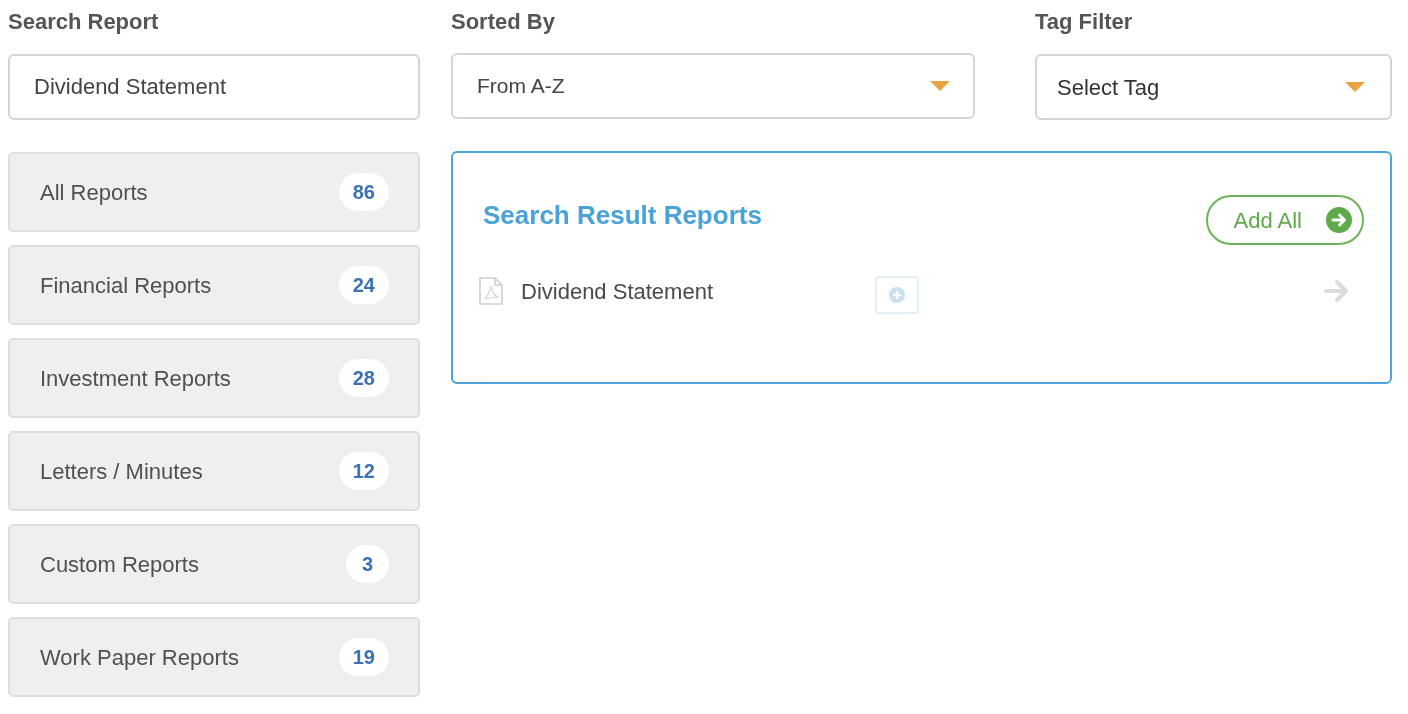 Image resolution: width=1408 pixels, height=714 pixels. I want to click on sort-dropdown: From A-Z, so click(713, 86).